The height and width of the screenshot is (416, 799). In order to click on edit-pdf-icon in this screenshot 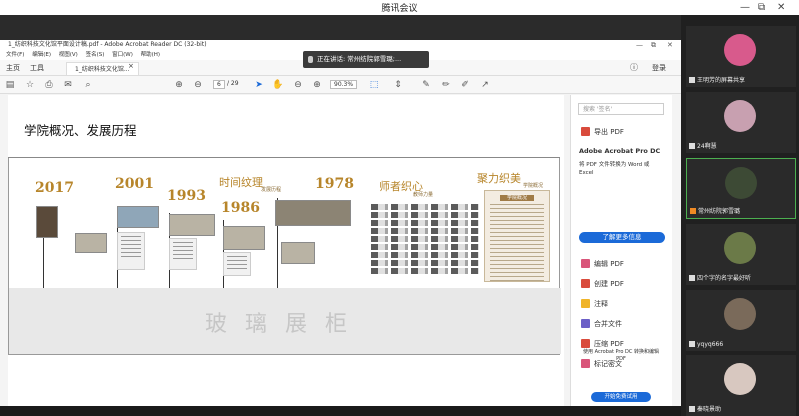, I will do `click(585, 263)`.